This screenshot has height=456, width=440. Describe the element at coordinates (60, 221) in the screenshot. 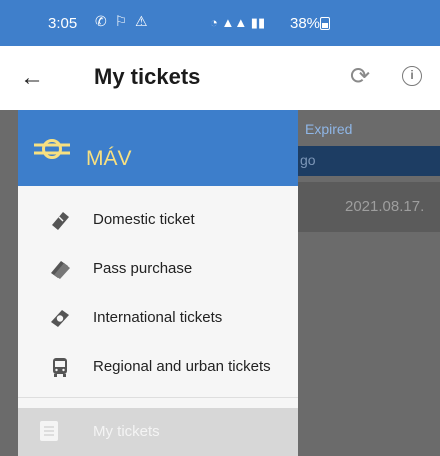

I see `ticket-icon` at that location.